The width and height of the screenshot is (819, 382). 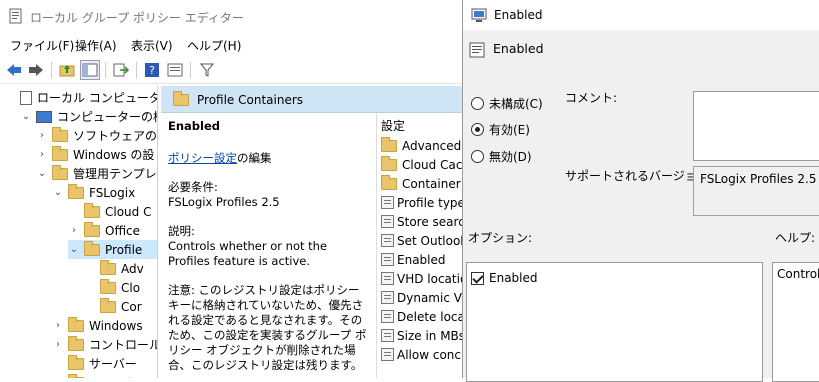 I want to click on menu-help: ヘルプ(H), so click(x=214, y=45).